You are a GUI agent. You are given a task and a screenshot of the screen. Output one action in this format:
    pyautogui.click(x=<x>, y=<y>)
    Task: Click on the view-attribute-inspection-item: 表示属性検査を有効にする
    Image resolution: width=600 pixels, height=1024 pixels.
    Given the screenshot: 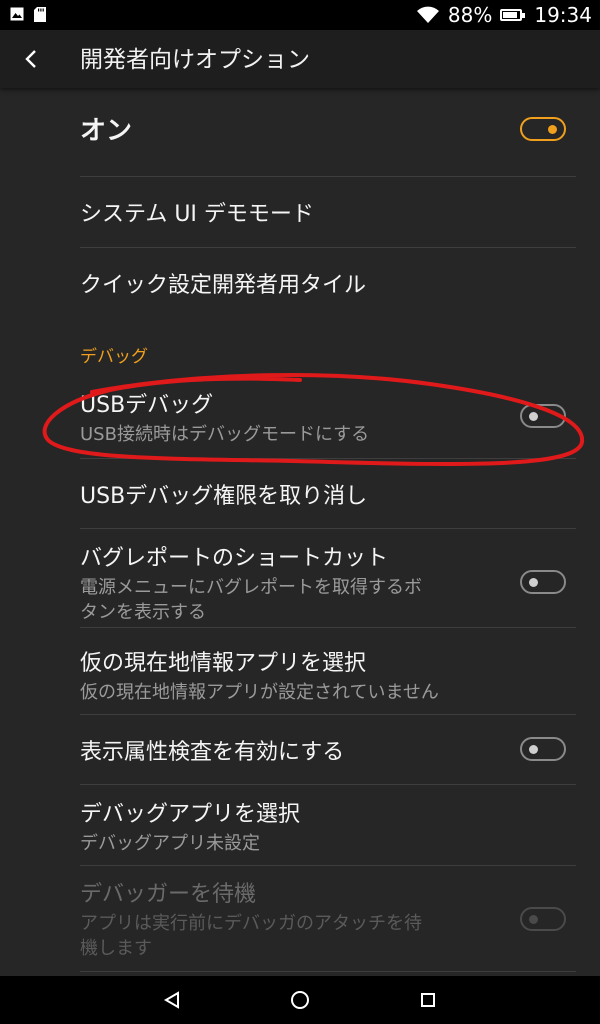 What is the action you would take?
    pyautogui.click(x=328, y=749)
    